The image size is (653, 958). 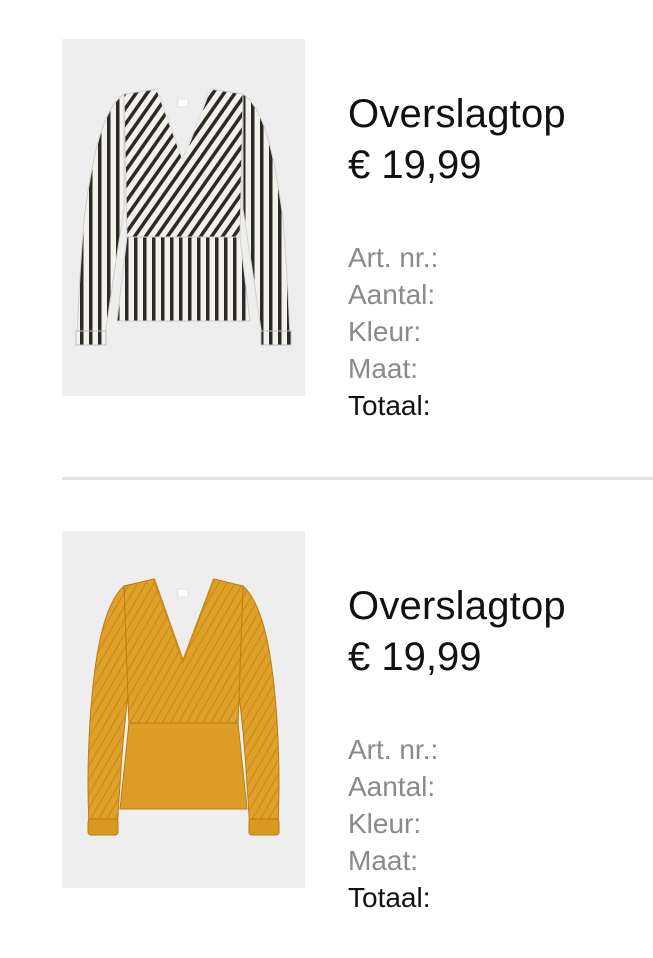 What do you see at coordinates (357, 478) in the screenshot?
I see `item-divider` at bounding box center [357, 478].